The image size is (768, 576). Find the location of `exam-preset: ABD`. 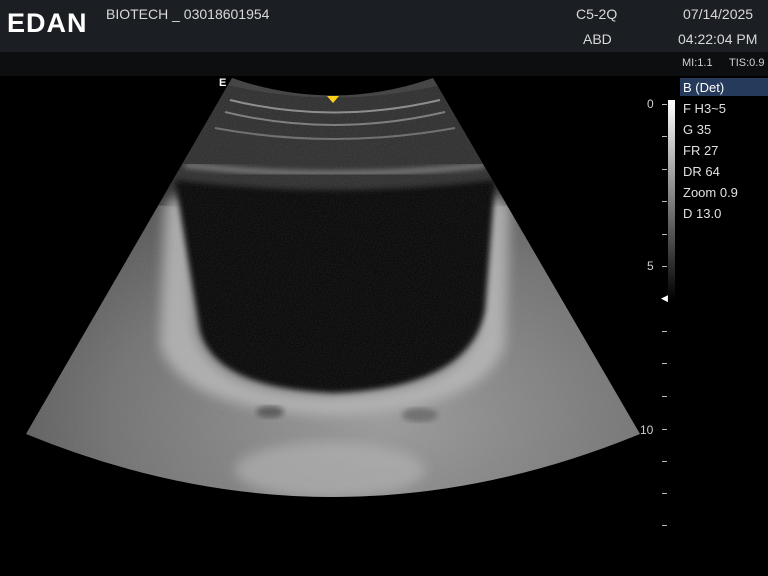

exam-preset: ABD is located at coordinates (597, 39).